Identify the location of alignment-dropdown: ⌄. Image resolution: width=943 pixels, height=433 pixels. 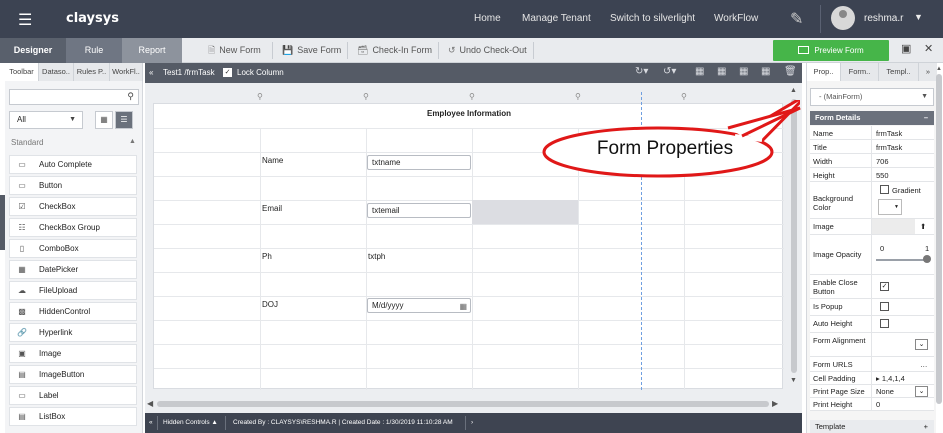
(921, 344).